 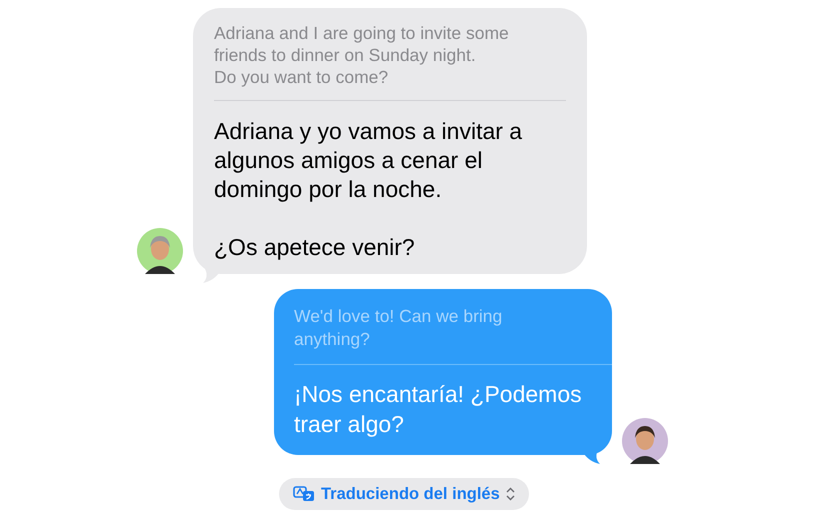 I want to click on original-text: Adriana and I are going to invite some friends to dinner on Sunday night. Do you want to come?, so click(x=362, y=55).